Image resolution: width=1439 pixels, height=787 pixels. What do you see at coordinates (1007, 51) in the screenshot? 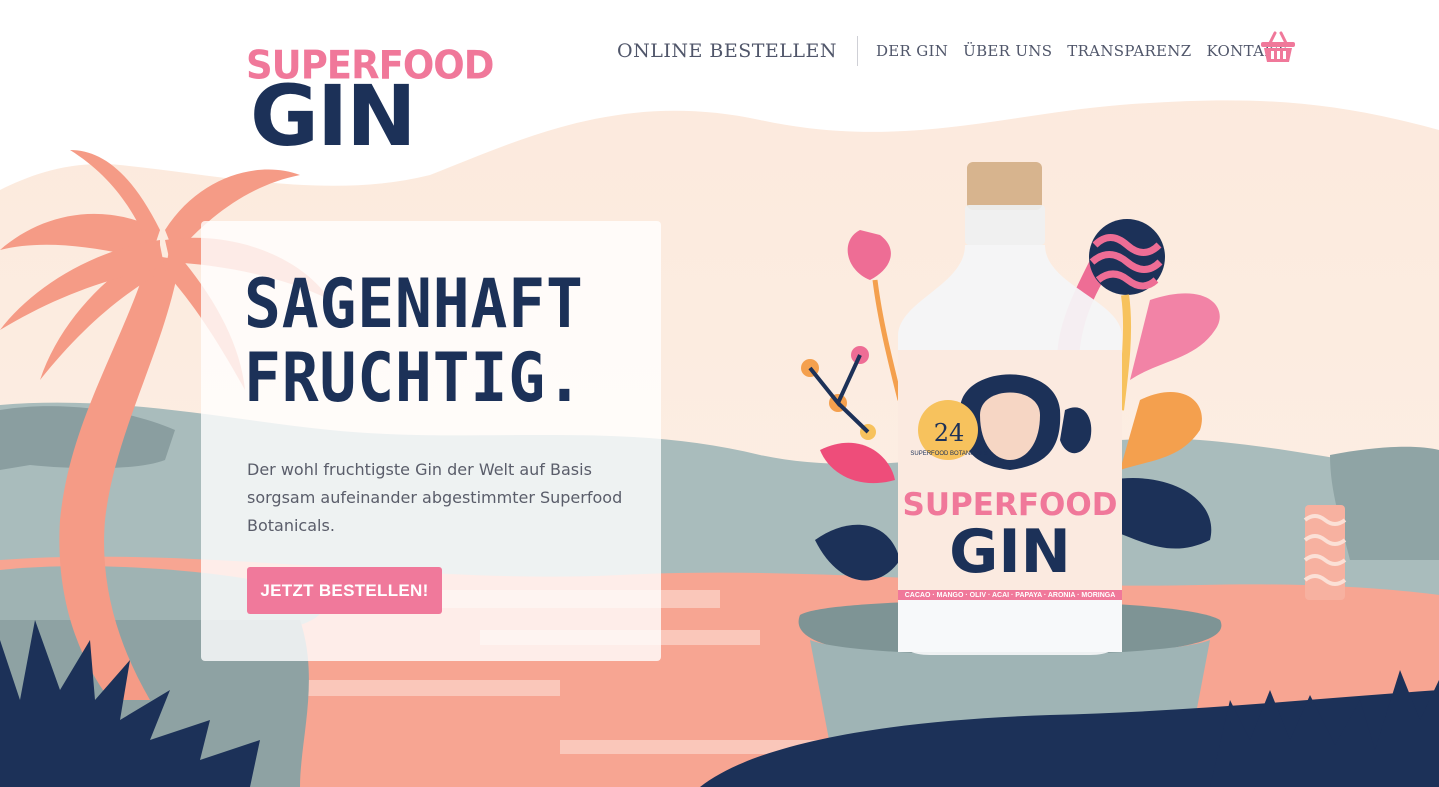
I see `nav-item-ueber-uns: ÜBER UNS` at bounding box center [1007, 51].